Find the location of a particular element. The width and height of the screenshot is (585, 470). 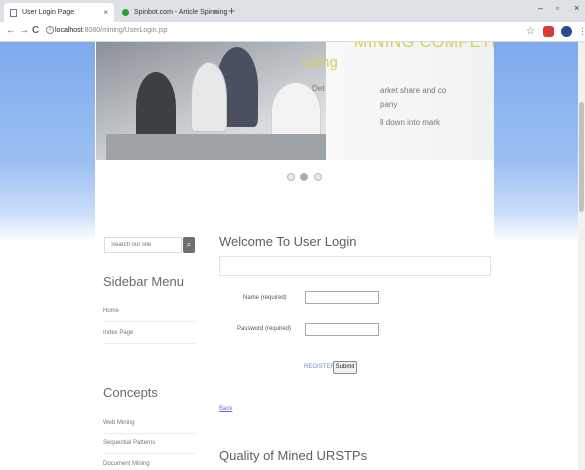

register-link: REGISTER is located at coordinates (319, 367).